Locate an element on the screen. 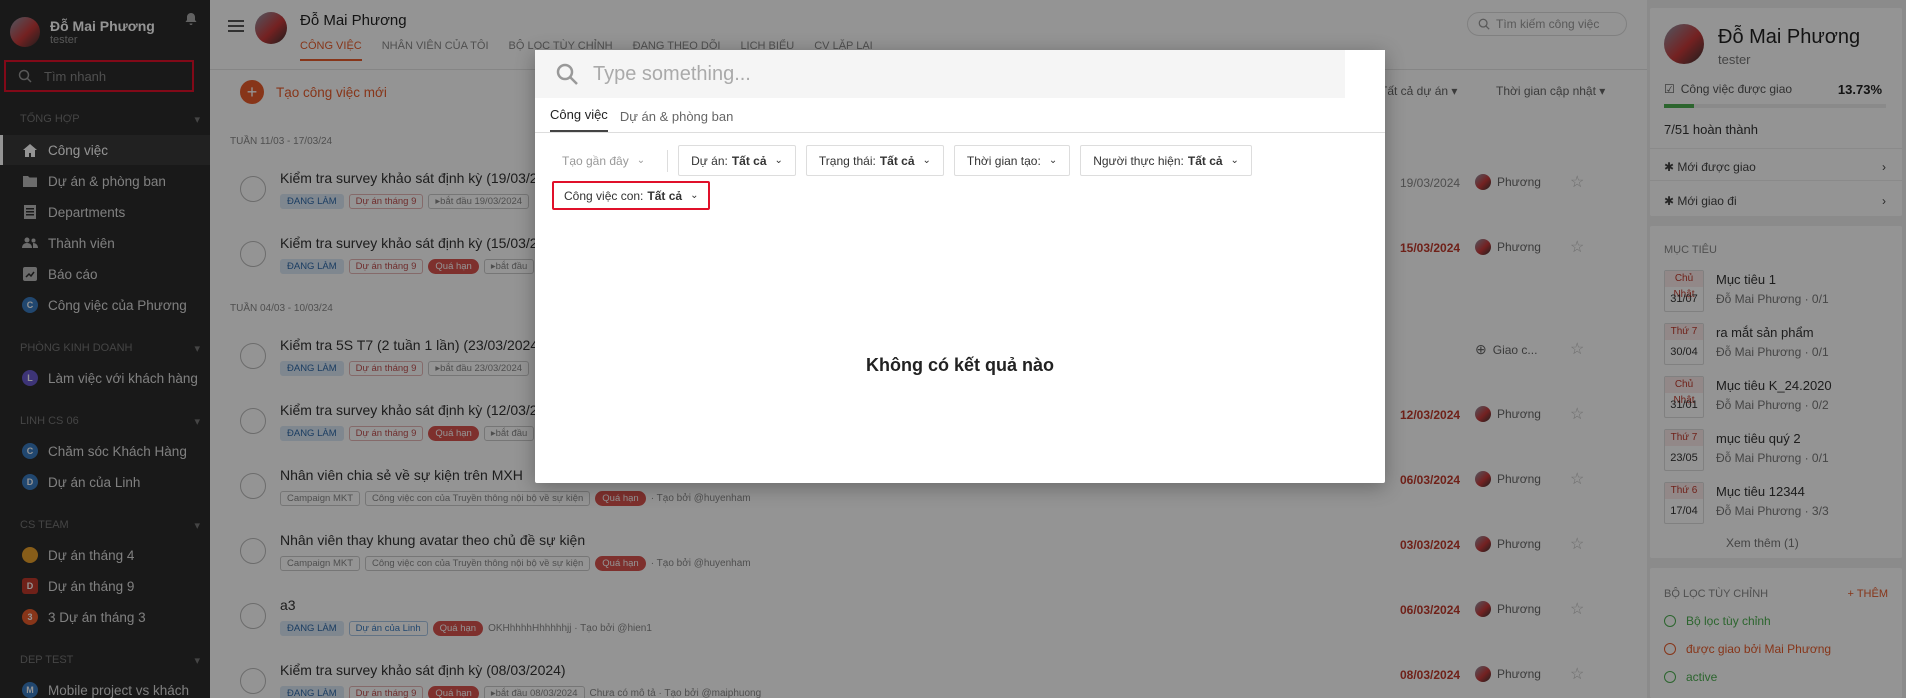 The width and height of the screenshot is (1906, 698). tab-projects: Dự án & phòng ban is located at coordinates (677, 120).